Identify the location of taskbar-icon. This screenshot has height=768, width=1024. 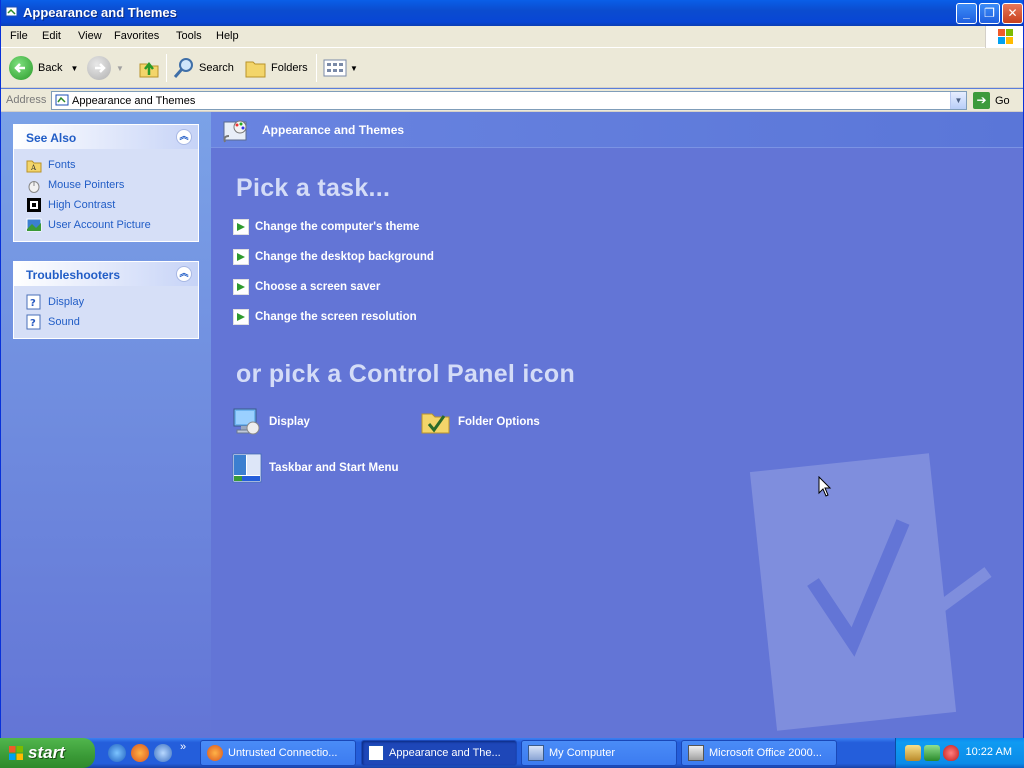
(247, 468).